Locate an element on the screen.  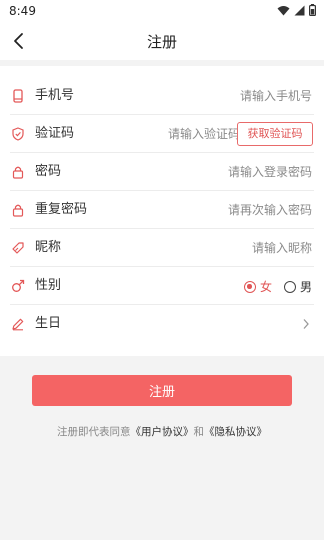
gender-female-label: 女 is located at coordinates (265, 287).